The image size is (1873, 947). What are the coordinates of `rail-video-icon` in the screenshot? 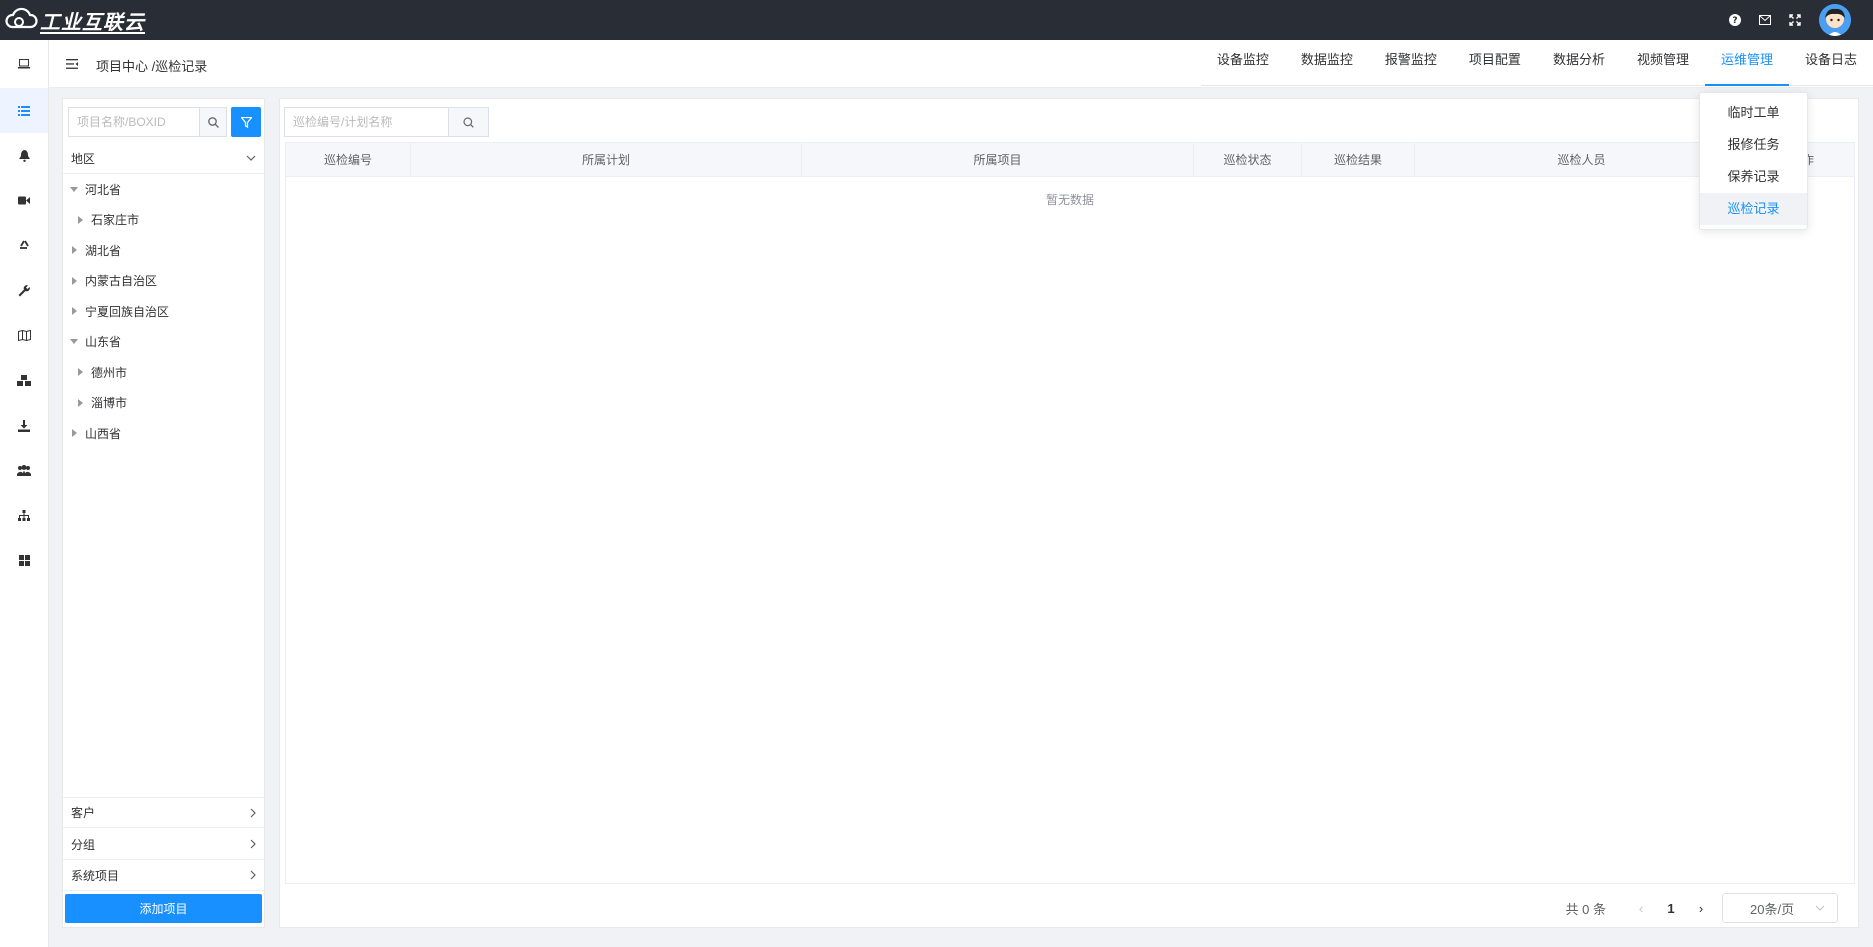 It's located at (24, 200).